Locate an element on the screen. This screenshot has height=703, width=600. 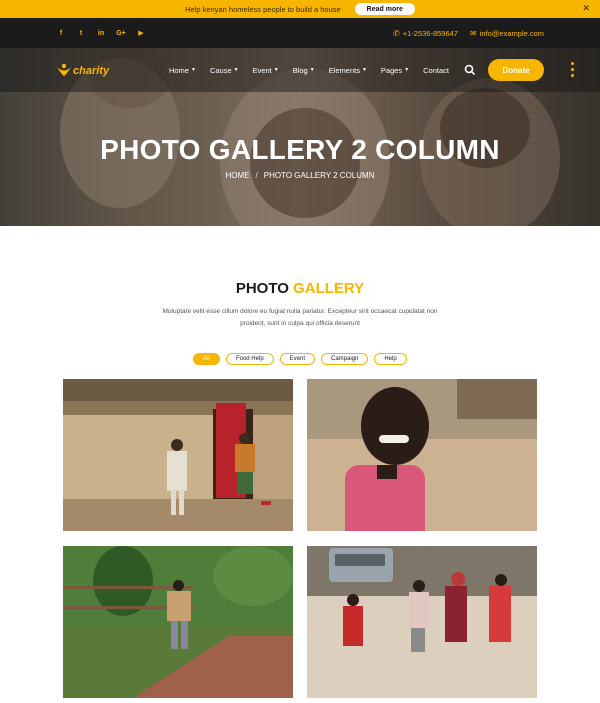
nav-item-label: Elements is located at coordinates (344, 70).